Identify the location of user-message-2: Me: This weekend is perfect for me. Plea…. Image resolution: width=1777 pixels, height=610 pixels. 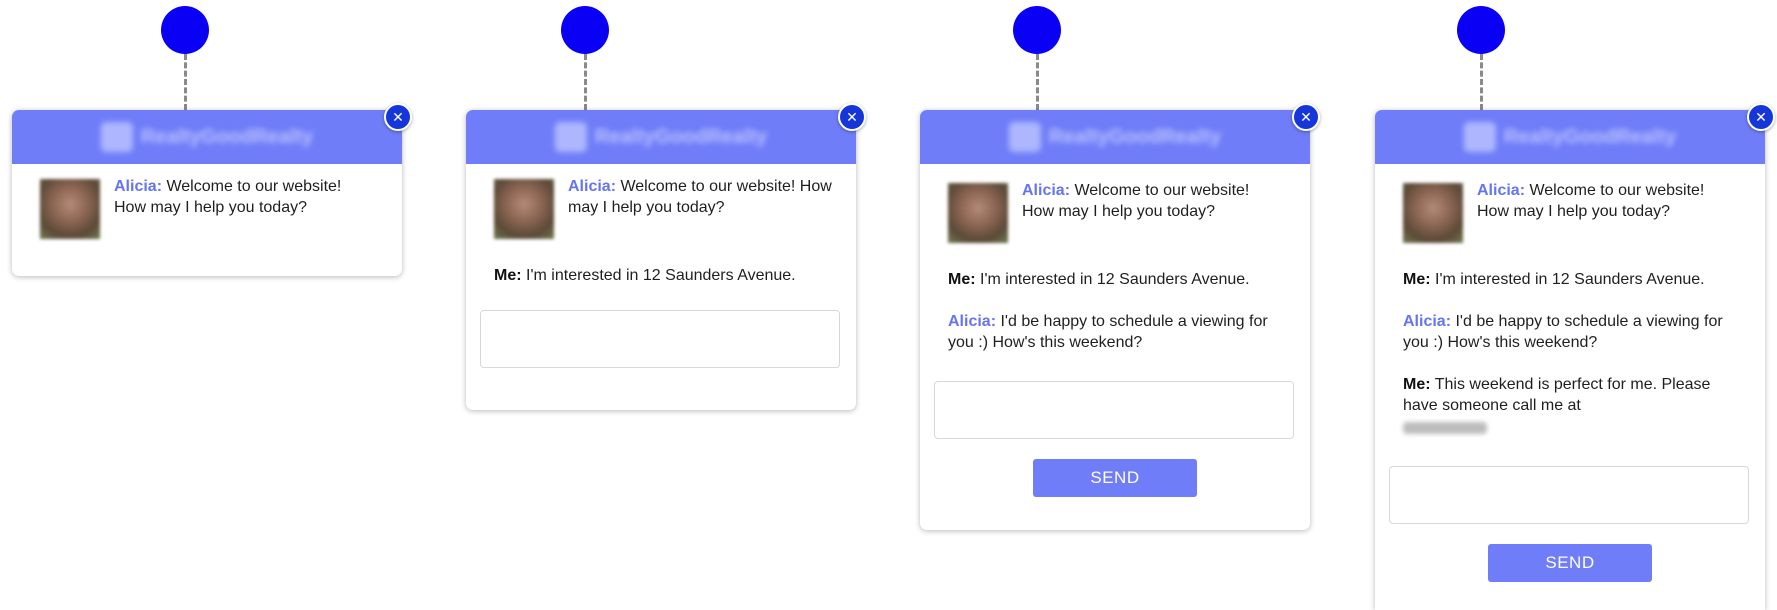
(1570, 407).